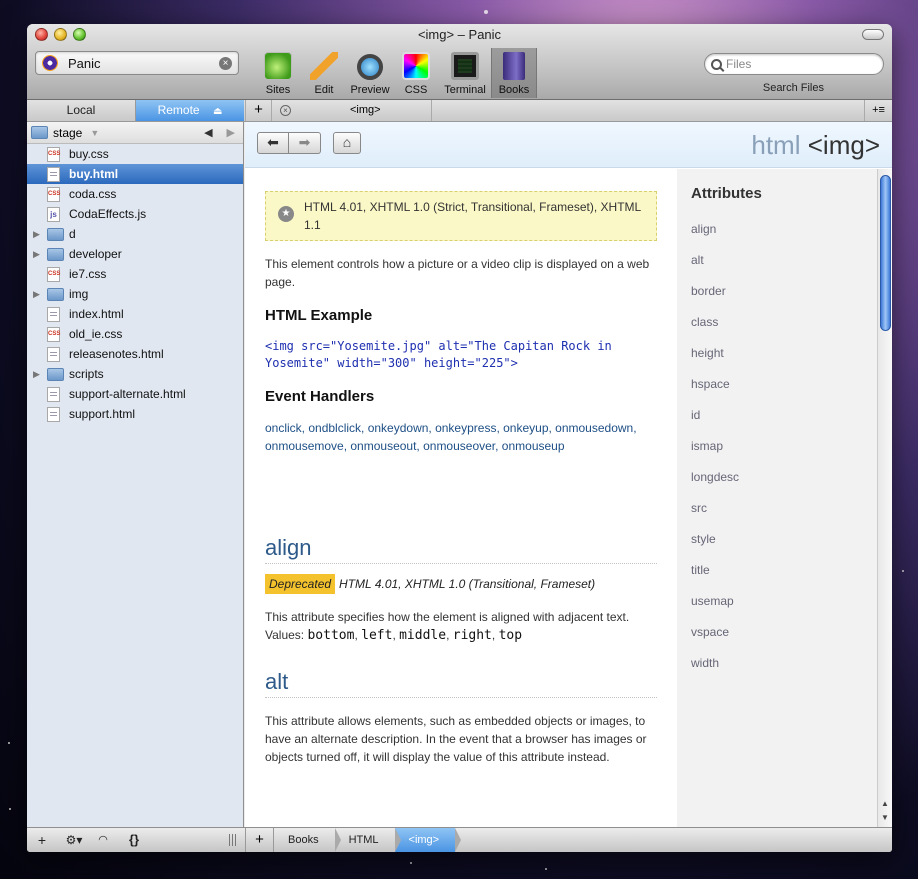  What do you see at coordinates (777, 291) in the screenshot?
I see `attribute-link: border` at bounding box center [777, 291].